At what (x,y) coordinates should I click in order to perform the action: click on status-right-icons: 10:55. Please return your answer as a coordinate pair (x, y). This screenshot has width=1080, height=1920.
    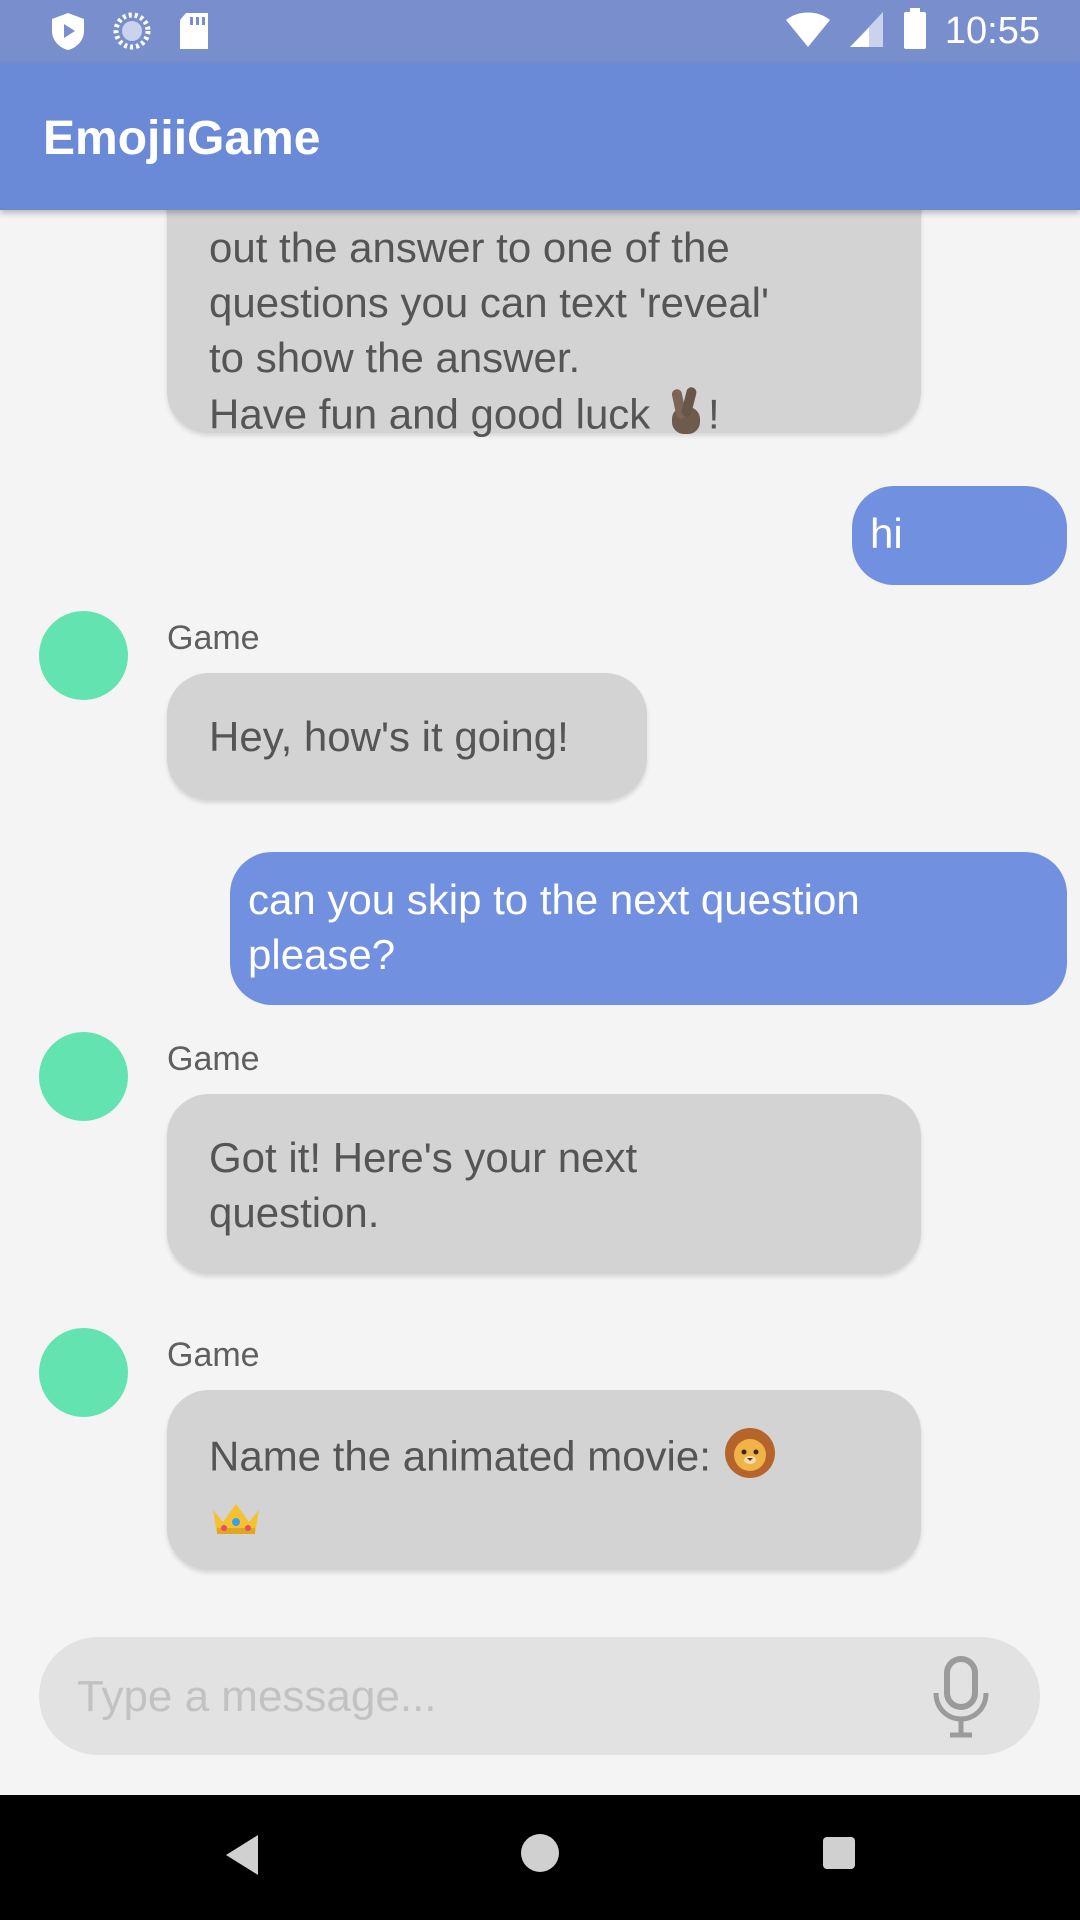
    Looking at the image, I should click on (912, 31).